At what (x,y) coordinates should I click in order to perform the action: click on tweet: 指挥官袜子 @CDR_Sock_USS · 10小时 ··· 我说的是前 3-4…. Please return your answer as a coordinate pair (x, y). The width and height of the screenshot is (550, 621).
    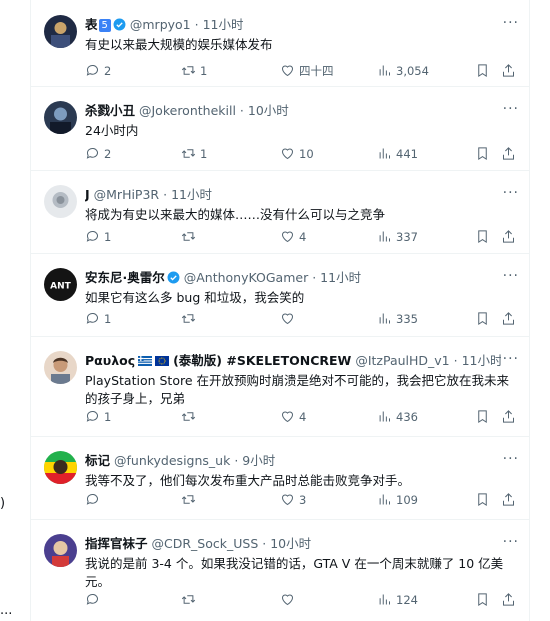
    Looking at the image, I should click on (280, 570).